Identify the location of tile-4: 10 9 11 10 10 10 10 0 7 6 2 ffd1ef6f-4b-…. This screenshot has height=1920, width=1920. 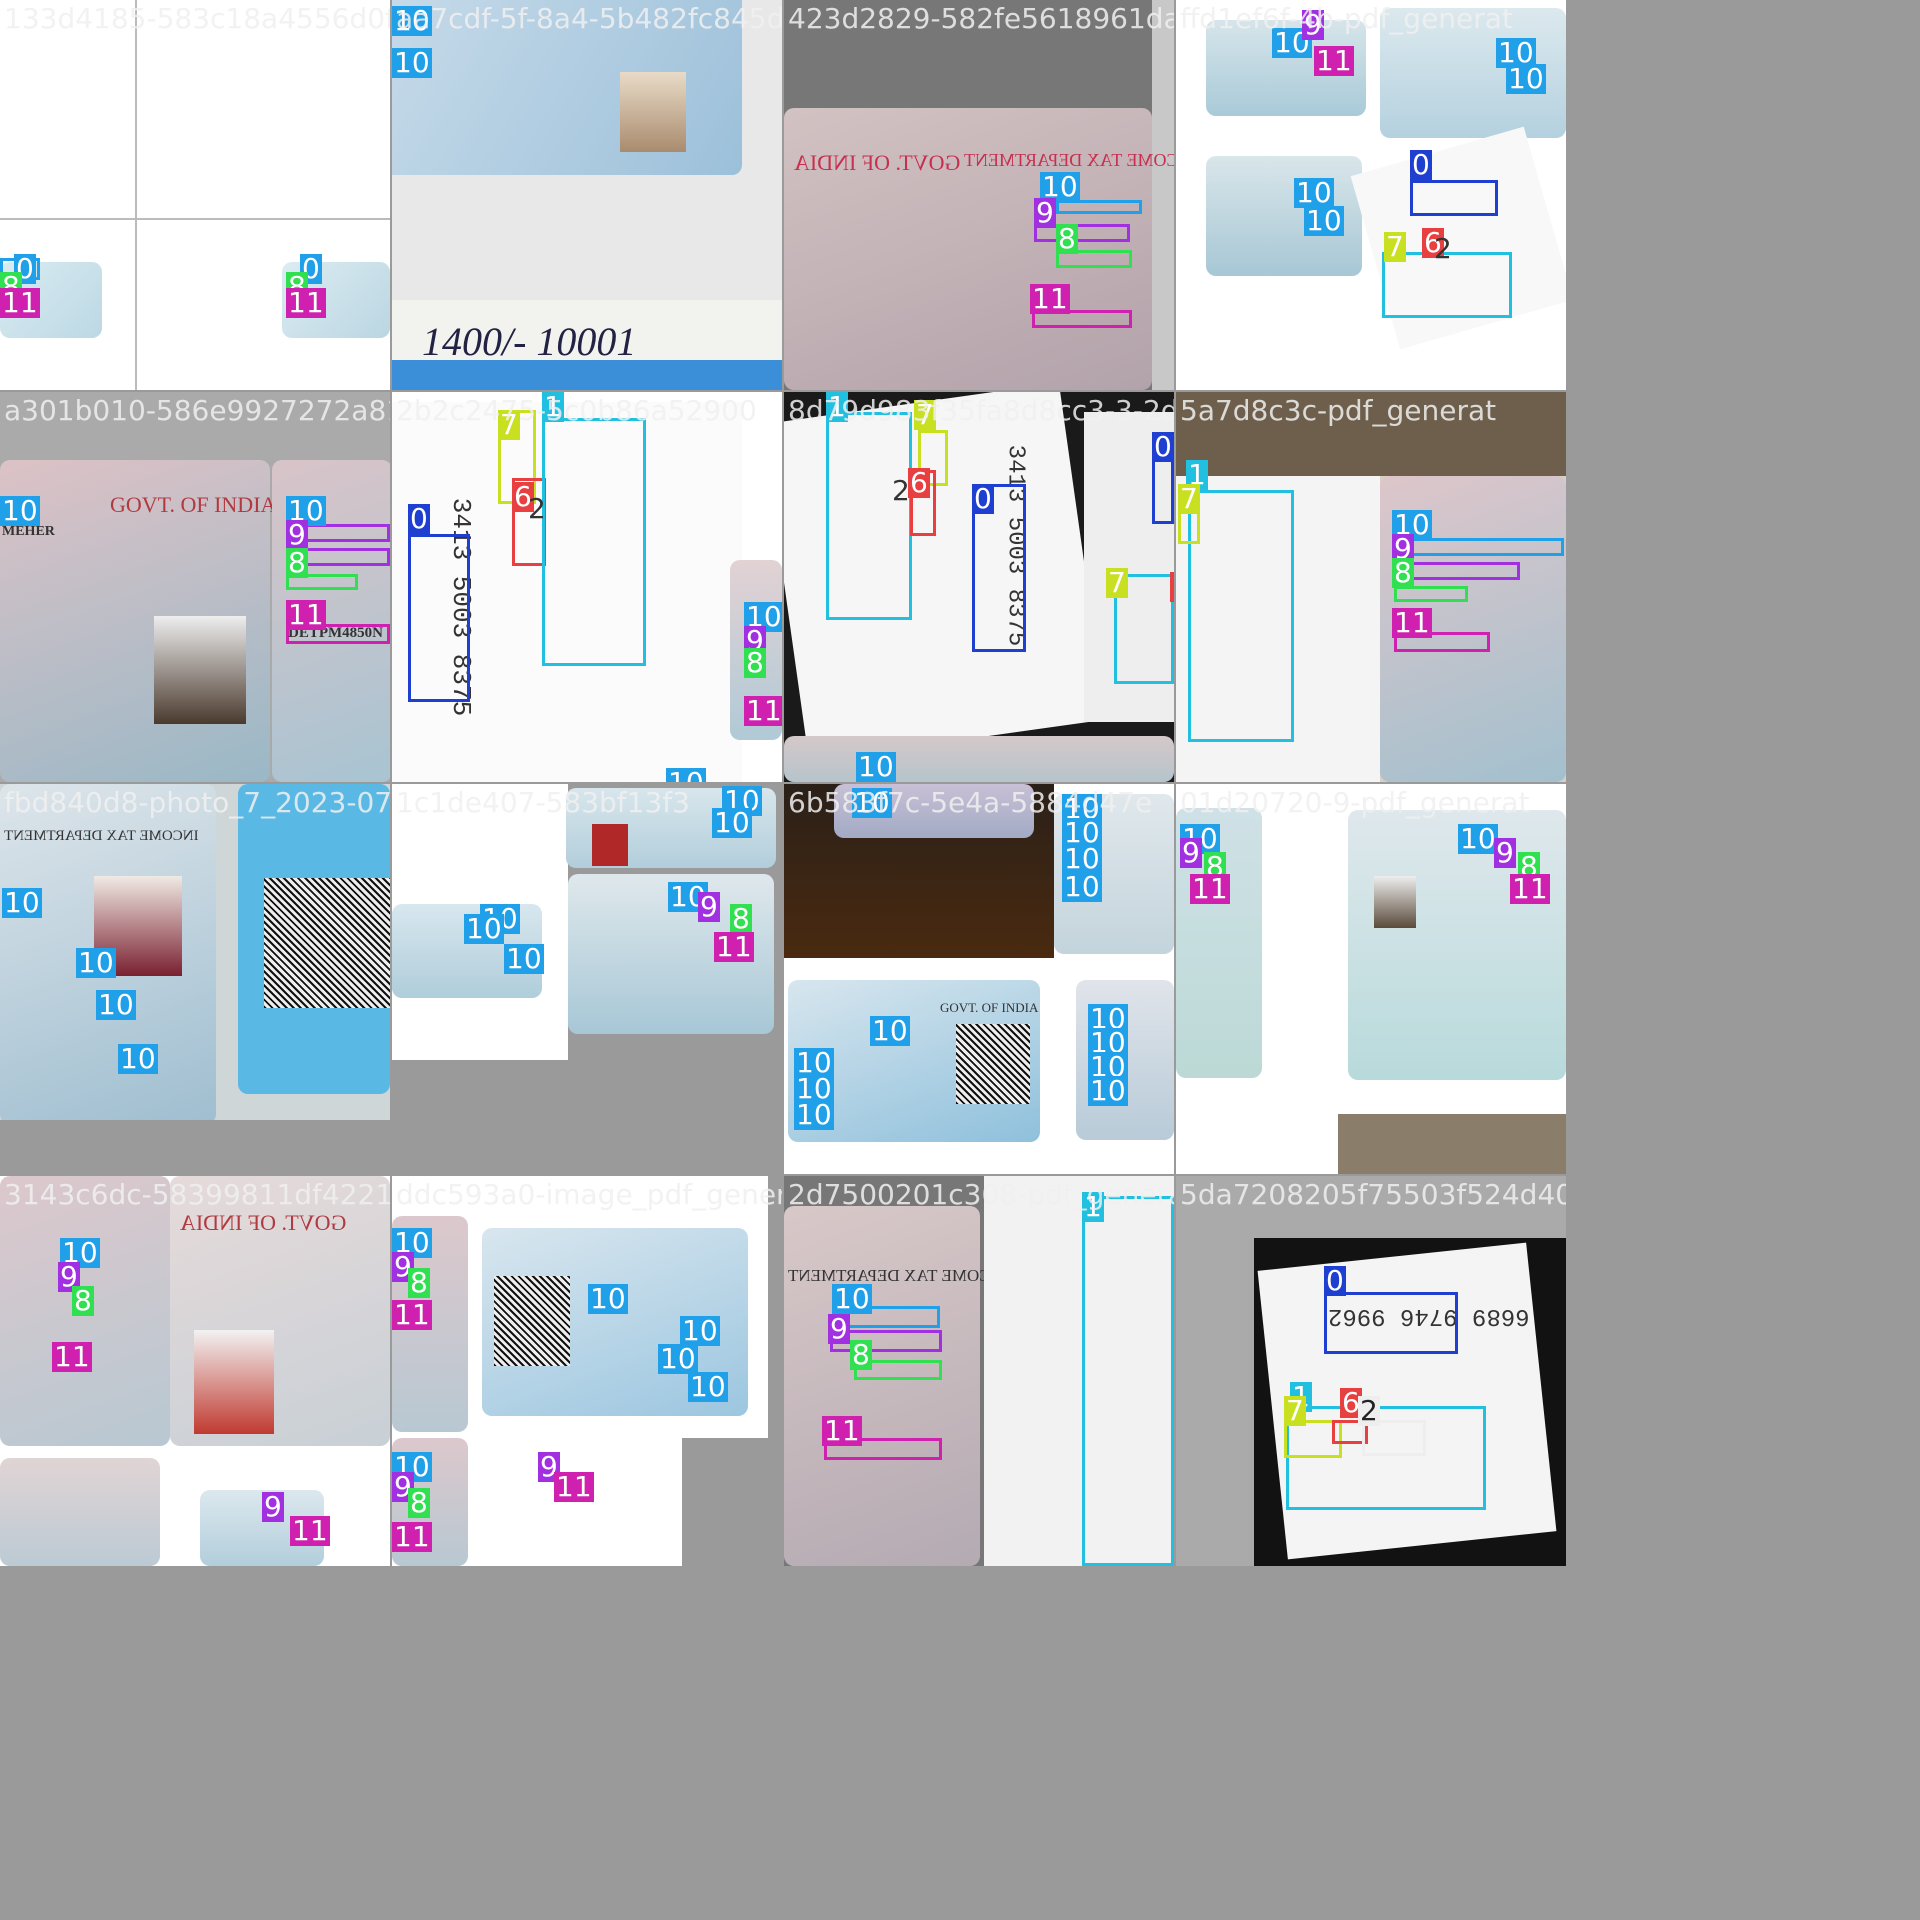
(1371, 195).